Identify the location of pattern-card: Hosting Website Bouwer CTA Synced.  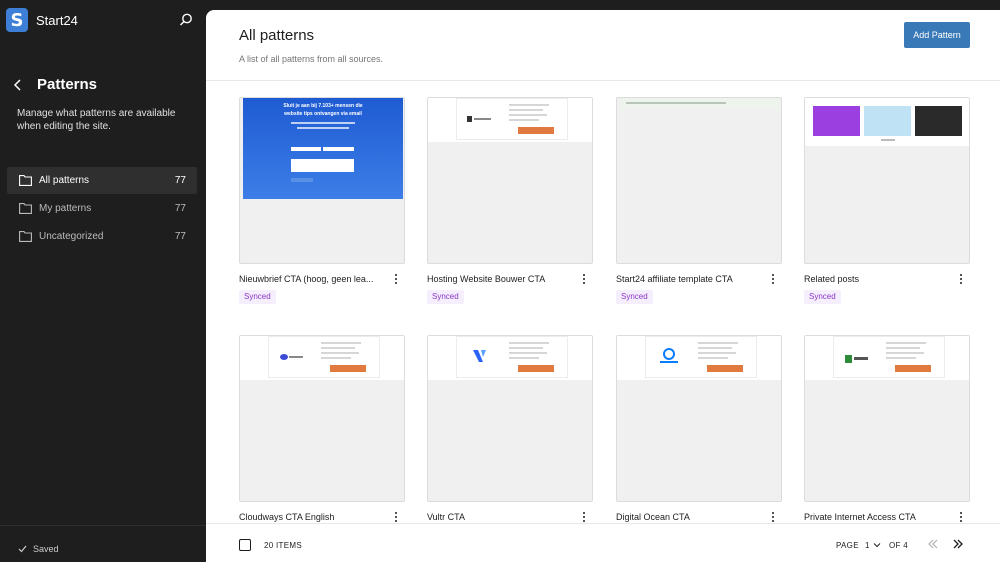
(510, 200).